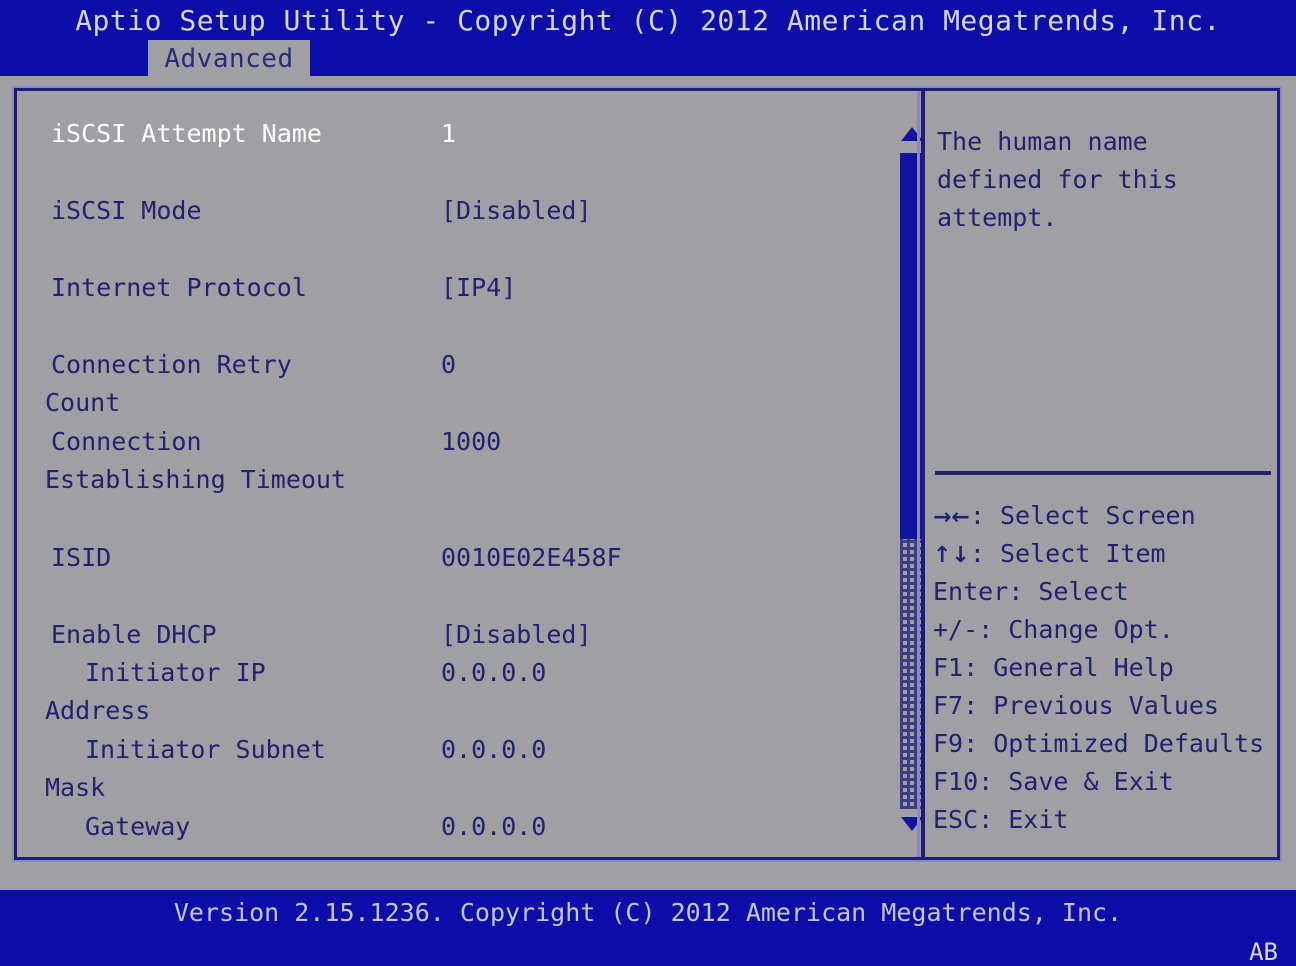 Image resolution: width=1296 pixels, height=966 pixels. I want to click on panel-divider, so click(923, 474).